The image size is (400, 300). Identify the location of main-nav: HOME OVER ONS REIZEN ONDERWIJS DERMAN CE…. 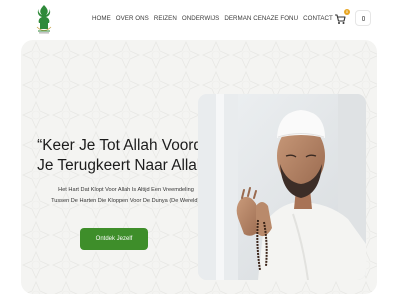
(215, 18).